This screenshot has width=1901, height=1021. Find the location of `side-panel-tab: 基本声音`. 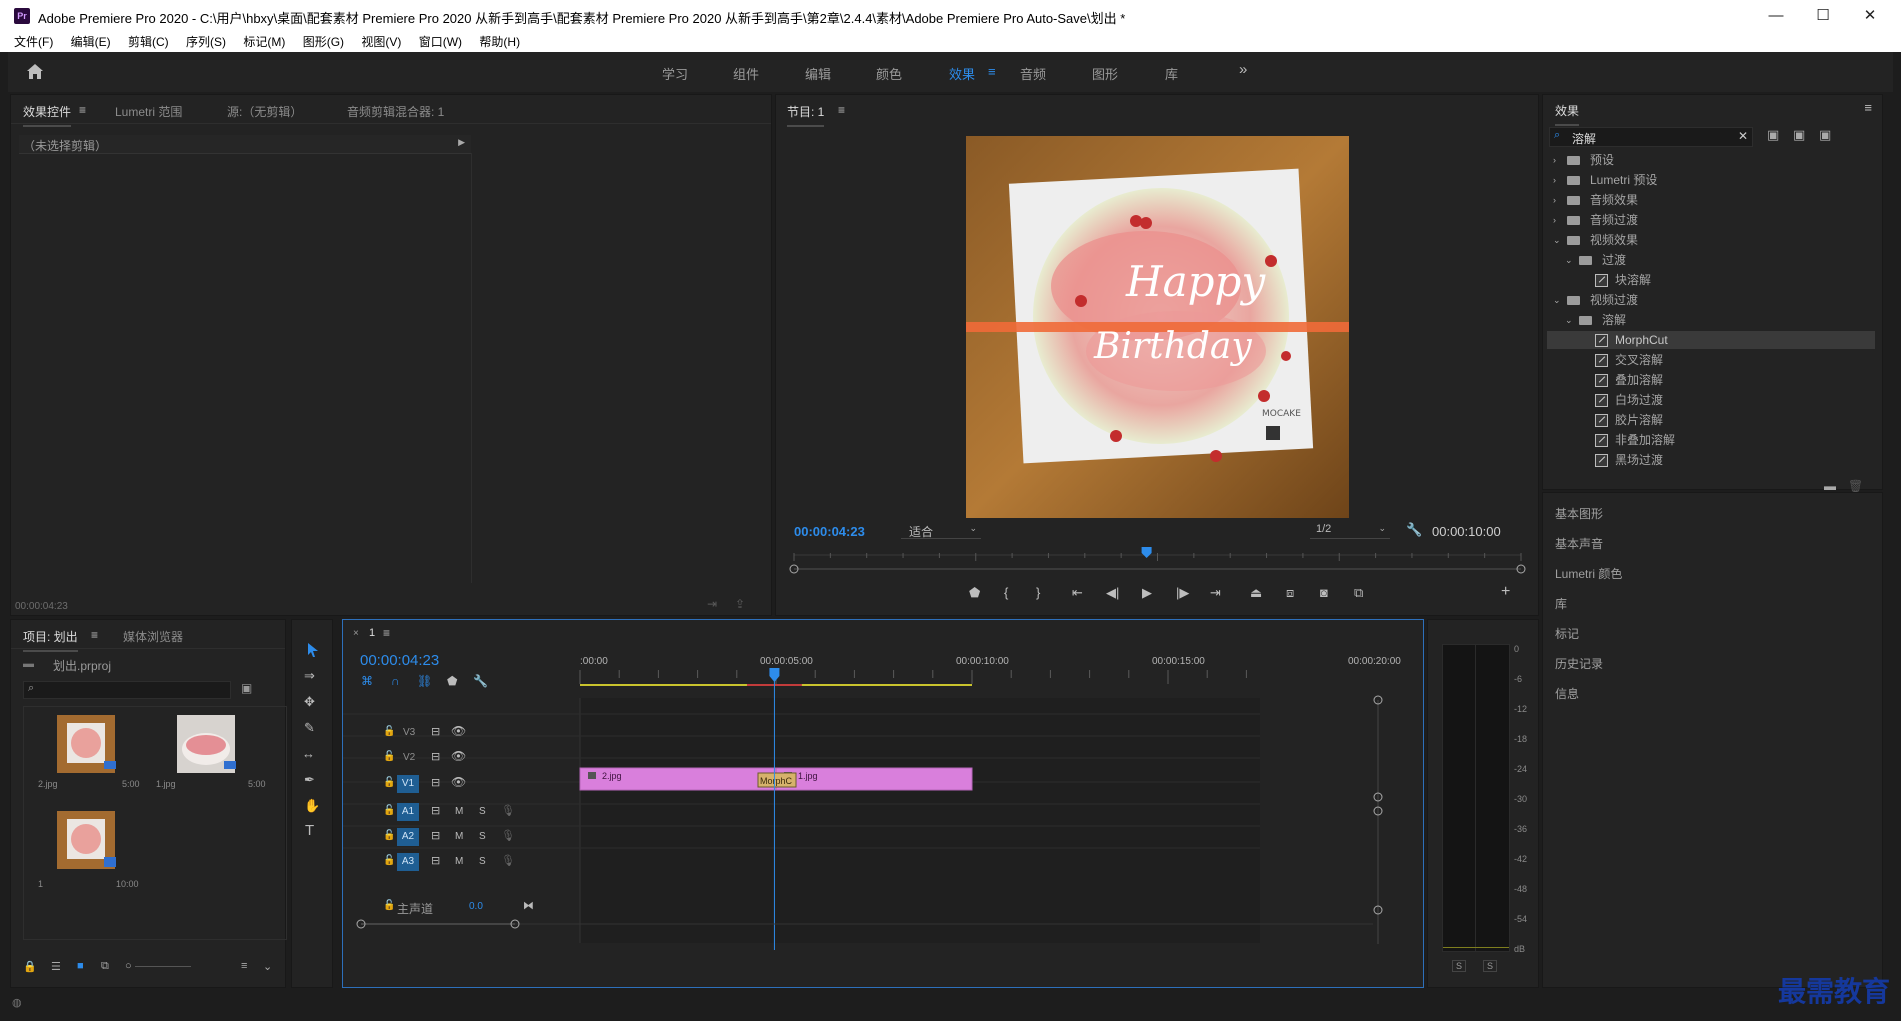

side-panel-tab: 基本声音 is located at coordinates (1579, 543).